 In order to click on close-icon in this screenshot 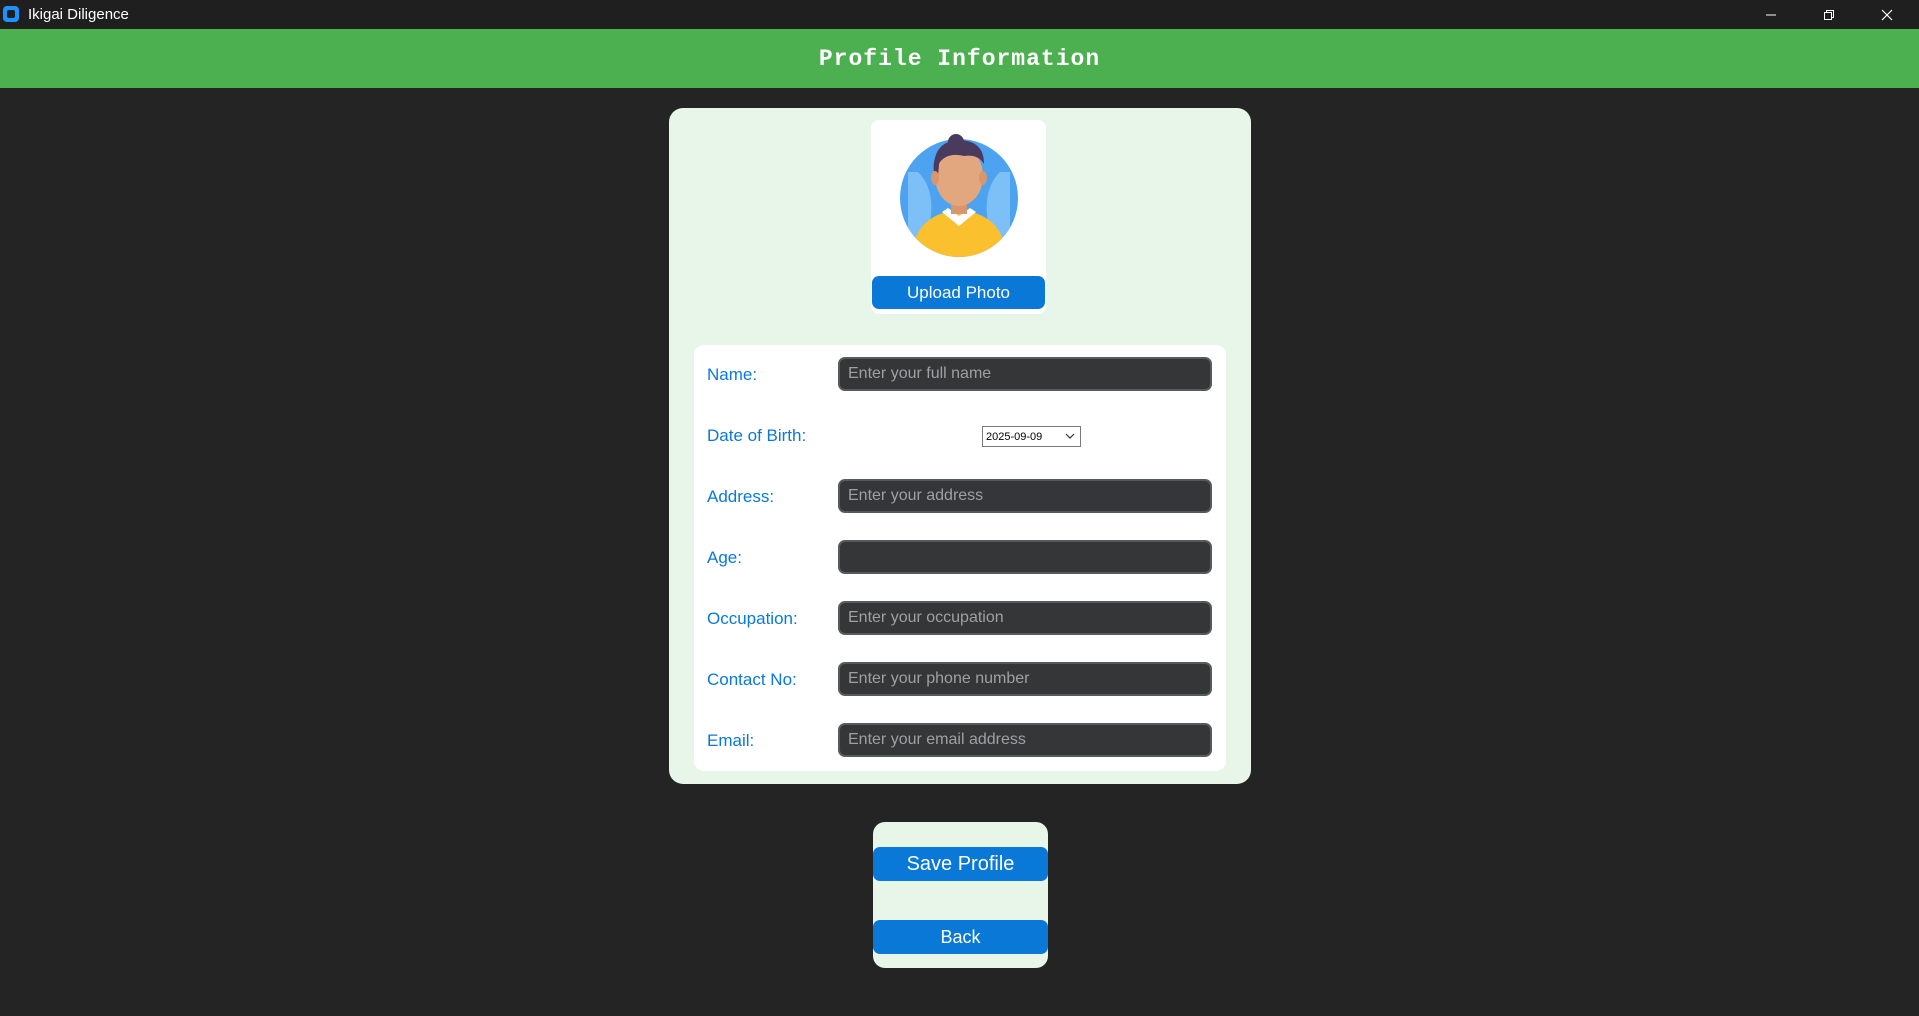, I will do `click(1887, 14)`.